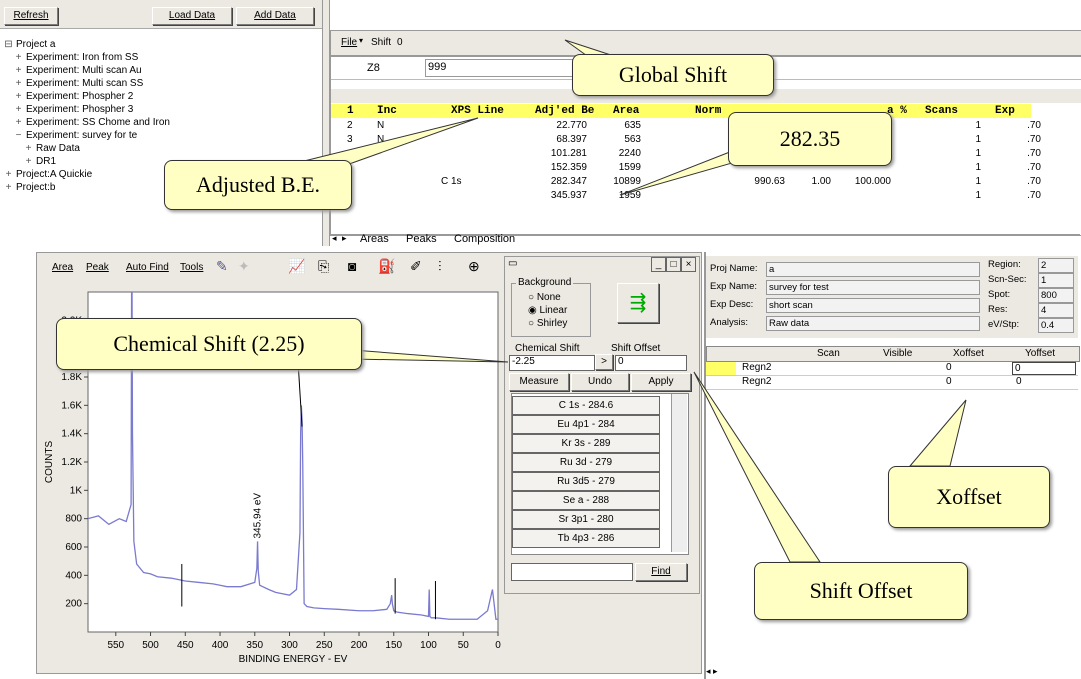 The image size is (1081, 679). I want to click on apply-button: Apply, so click(661, 382).